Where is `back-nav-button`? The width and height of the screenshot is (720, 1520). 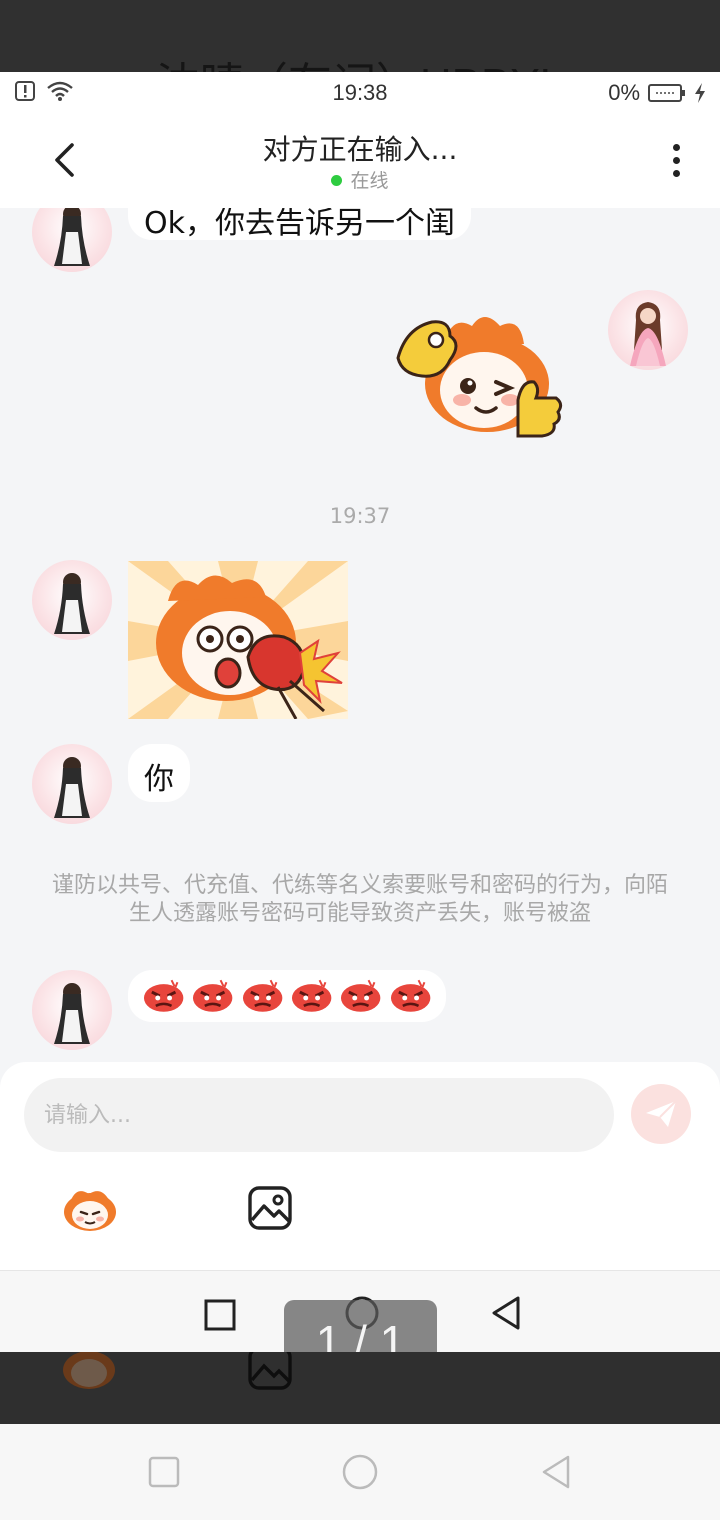 back-nav-button is located at coordinates (506, 1313).